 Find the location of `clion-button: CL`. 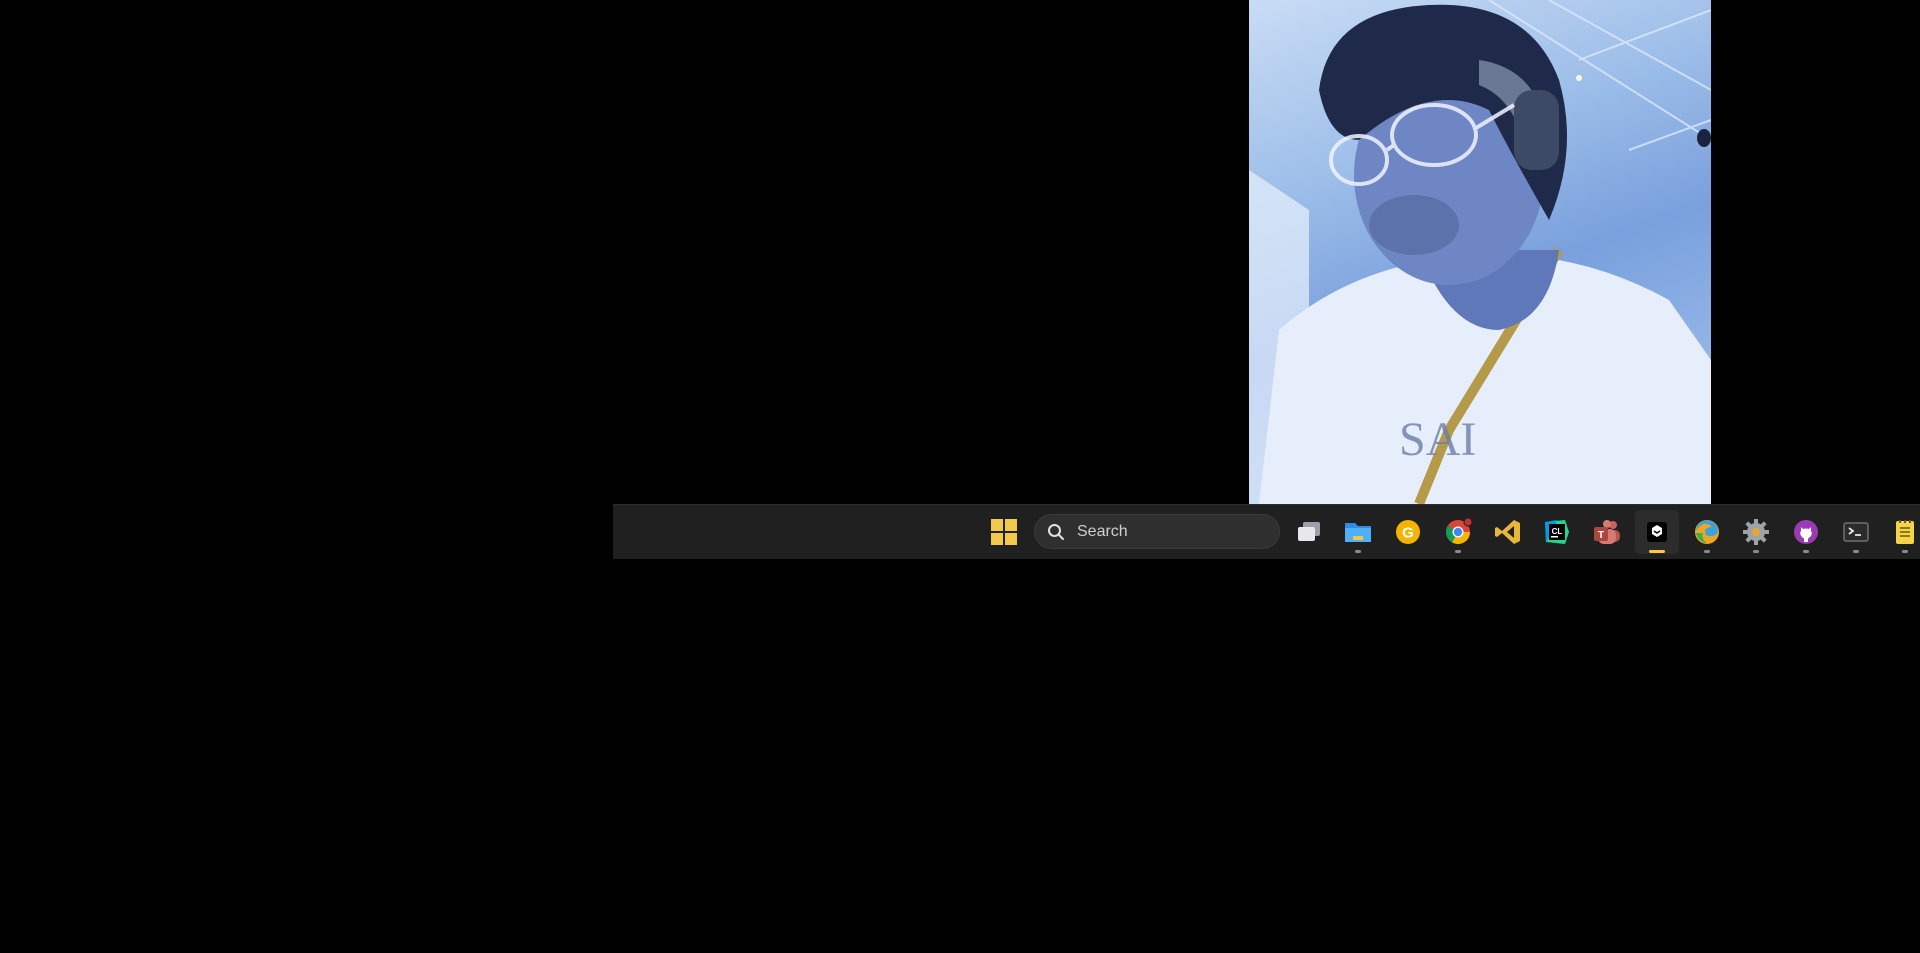

clion-button: CL is located at coordinates (1557, 532).